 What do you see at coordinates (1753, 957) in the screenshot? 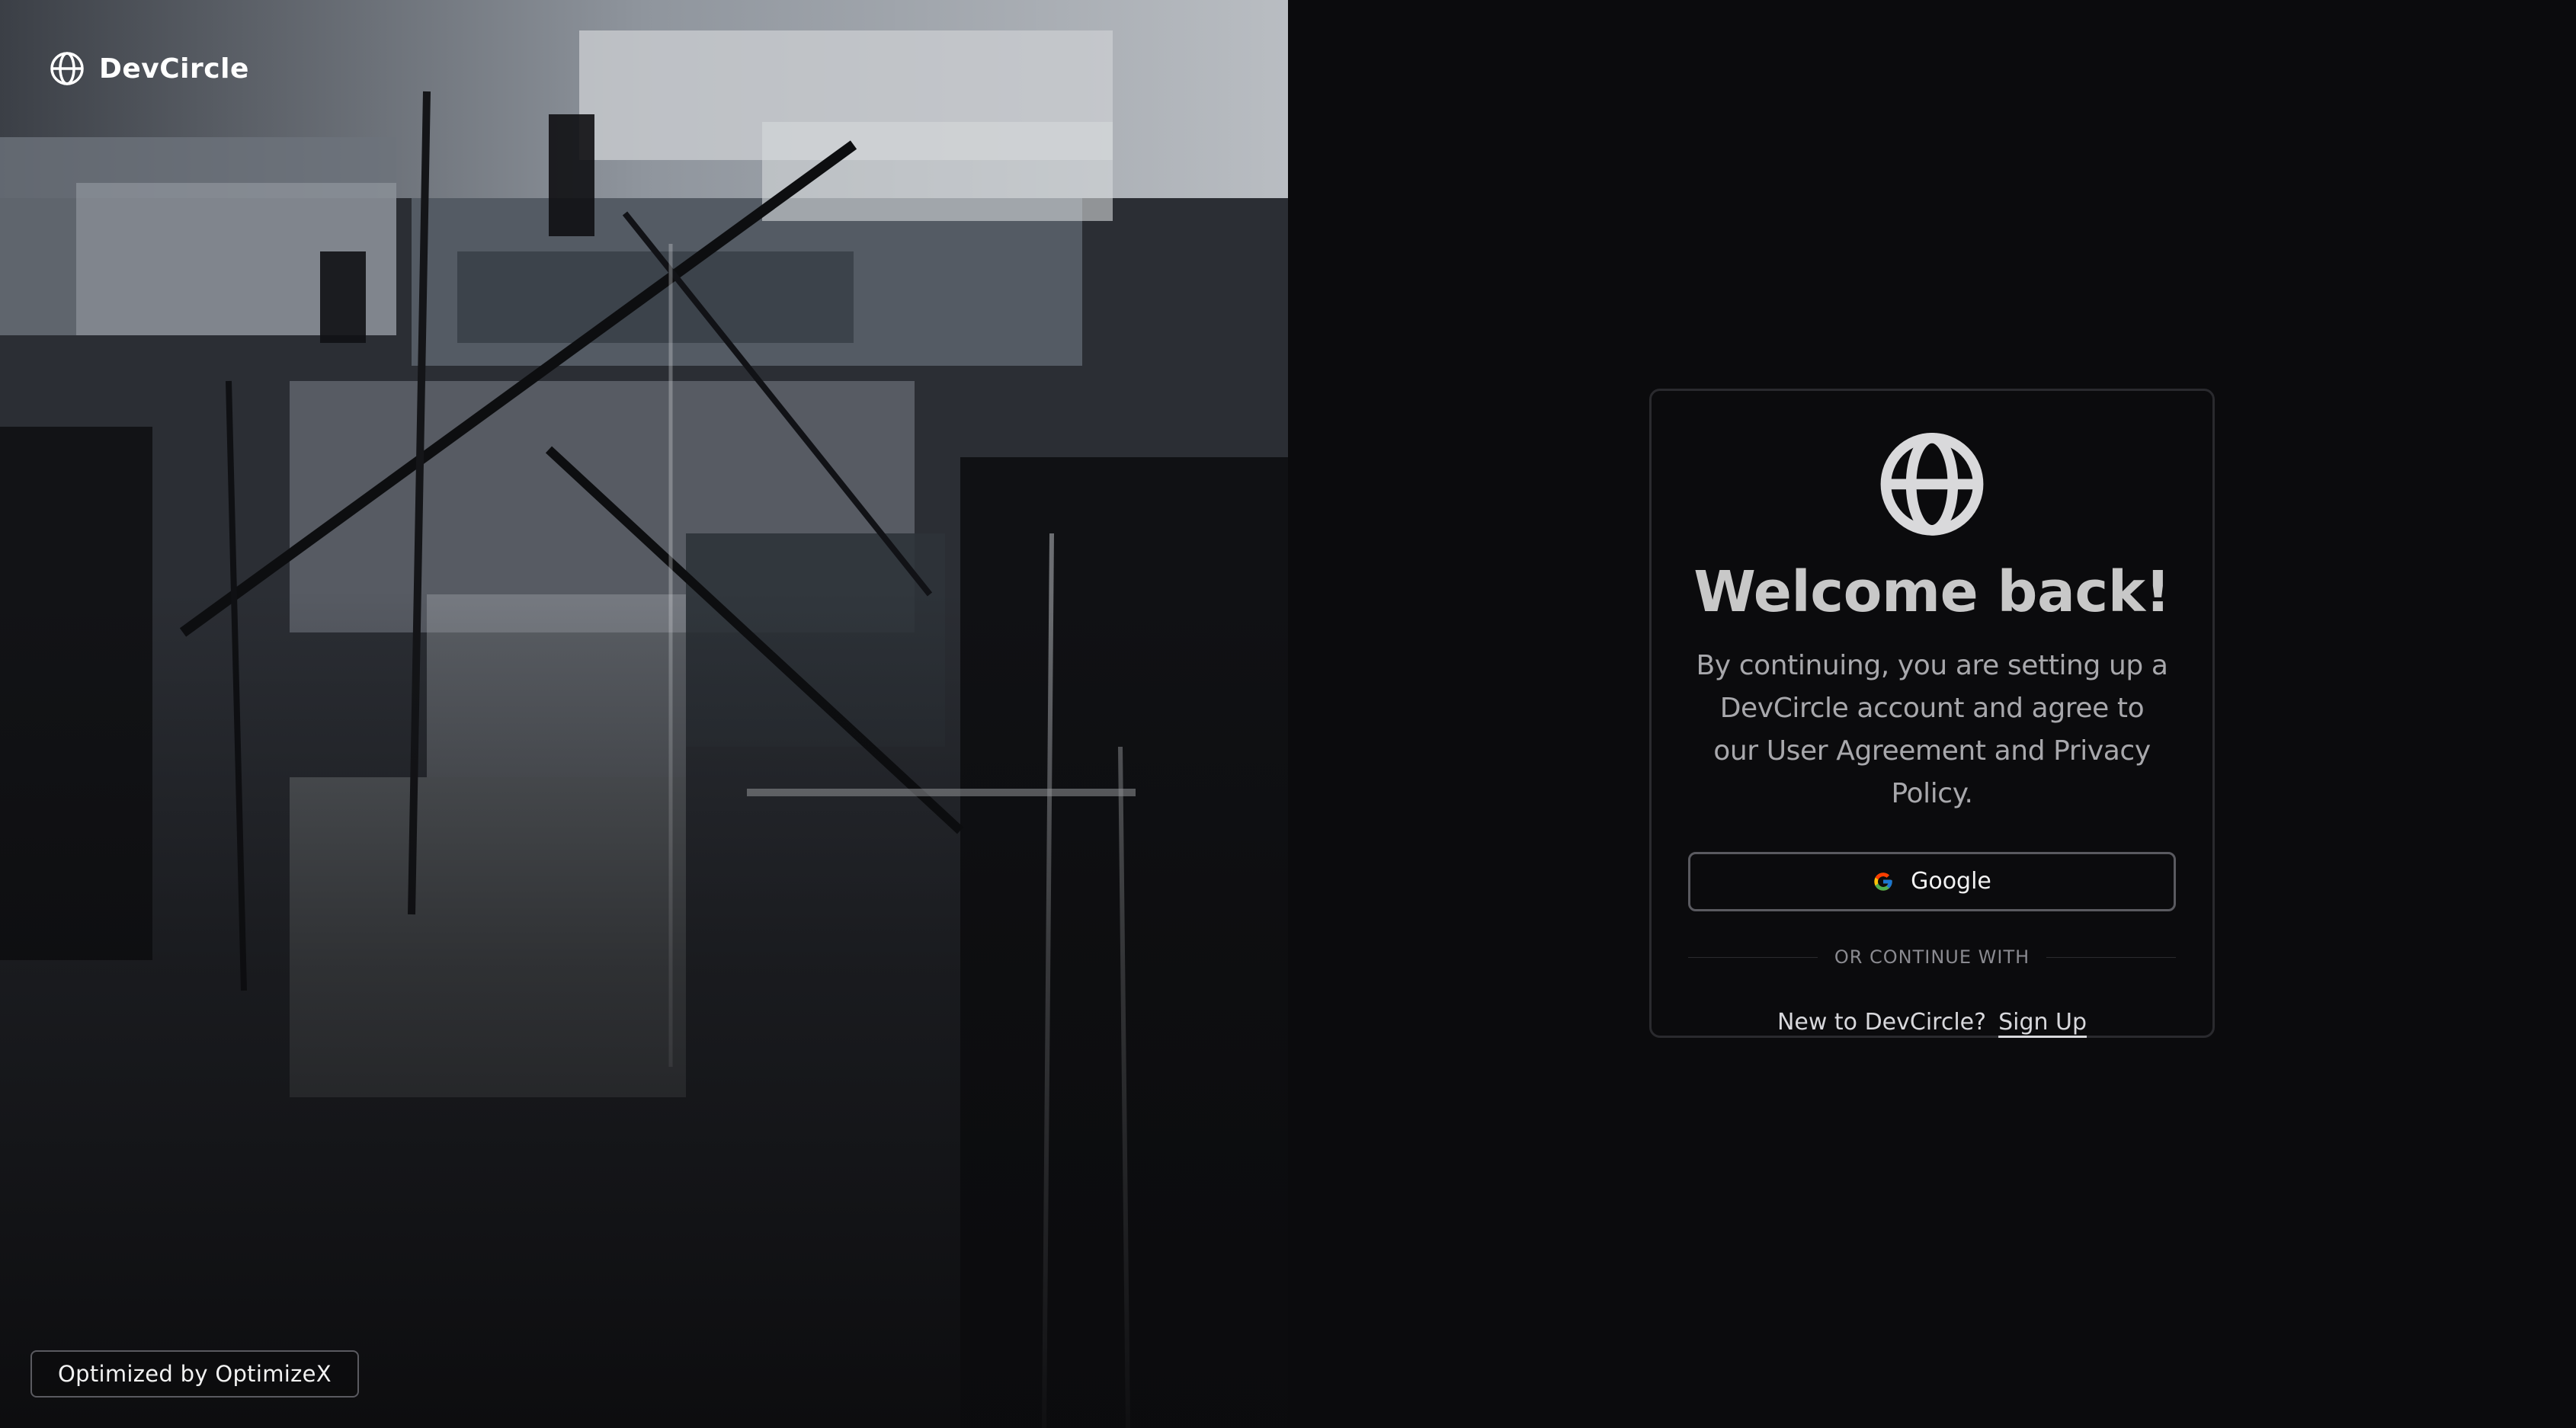
I see `divider-line-left` at bounding box center [1753, 957].